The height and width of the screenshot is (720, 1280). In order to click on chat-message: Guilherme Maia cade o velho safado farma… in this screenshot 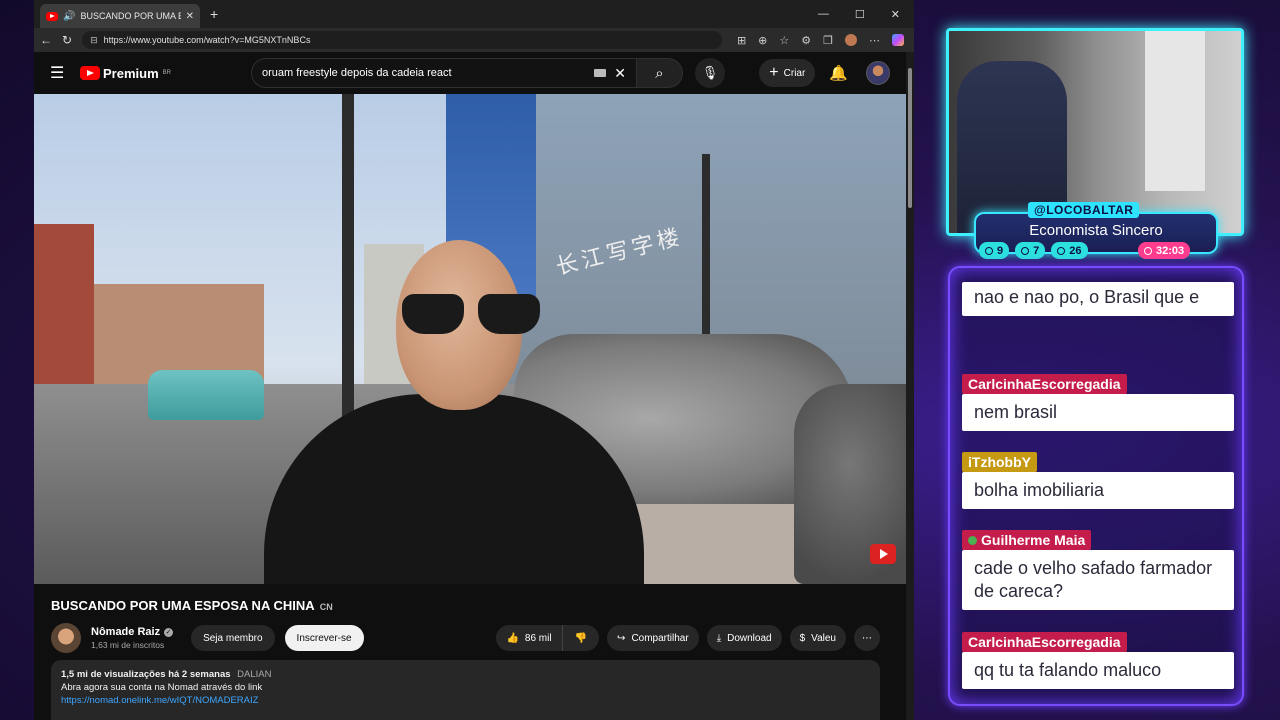, I will do `click(1098, 570)`.